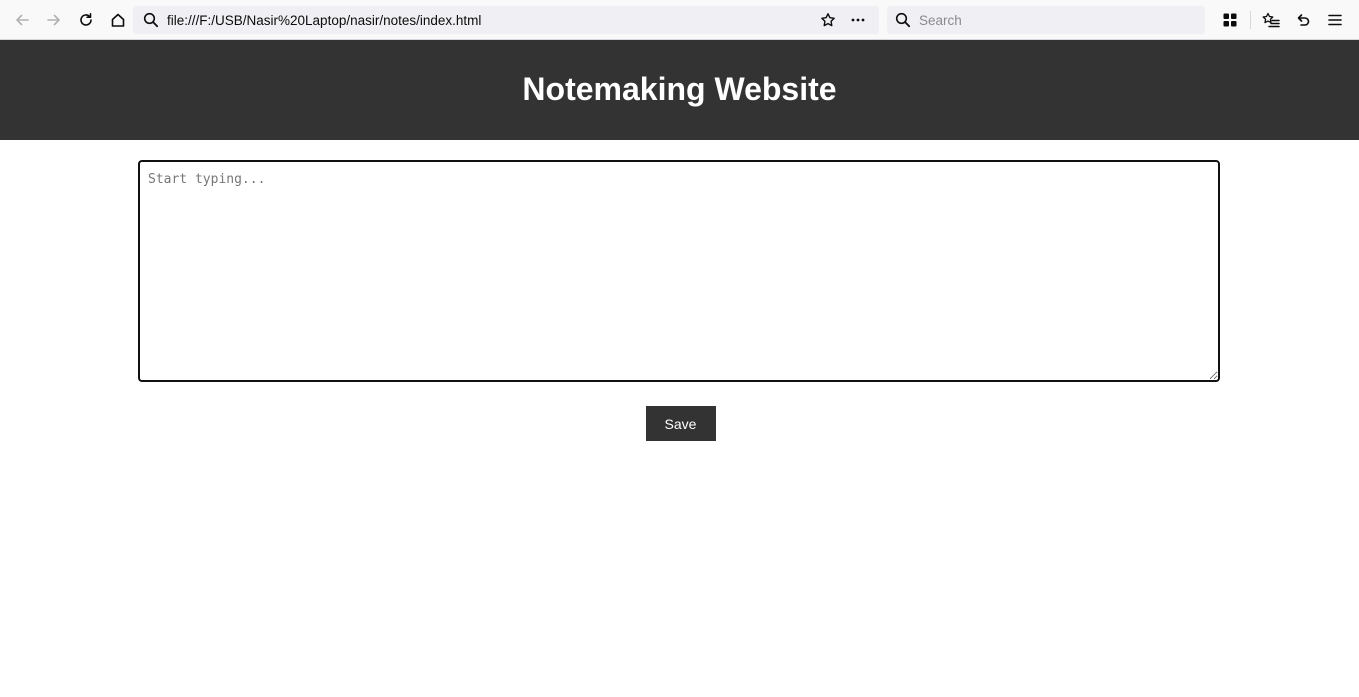 The height and width of the screenshot is (697, 1359). I want to click on arrow-left-icon, so click(22, 19).